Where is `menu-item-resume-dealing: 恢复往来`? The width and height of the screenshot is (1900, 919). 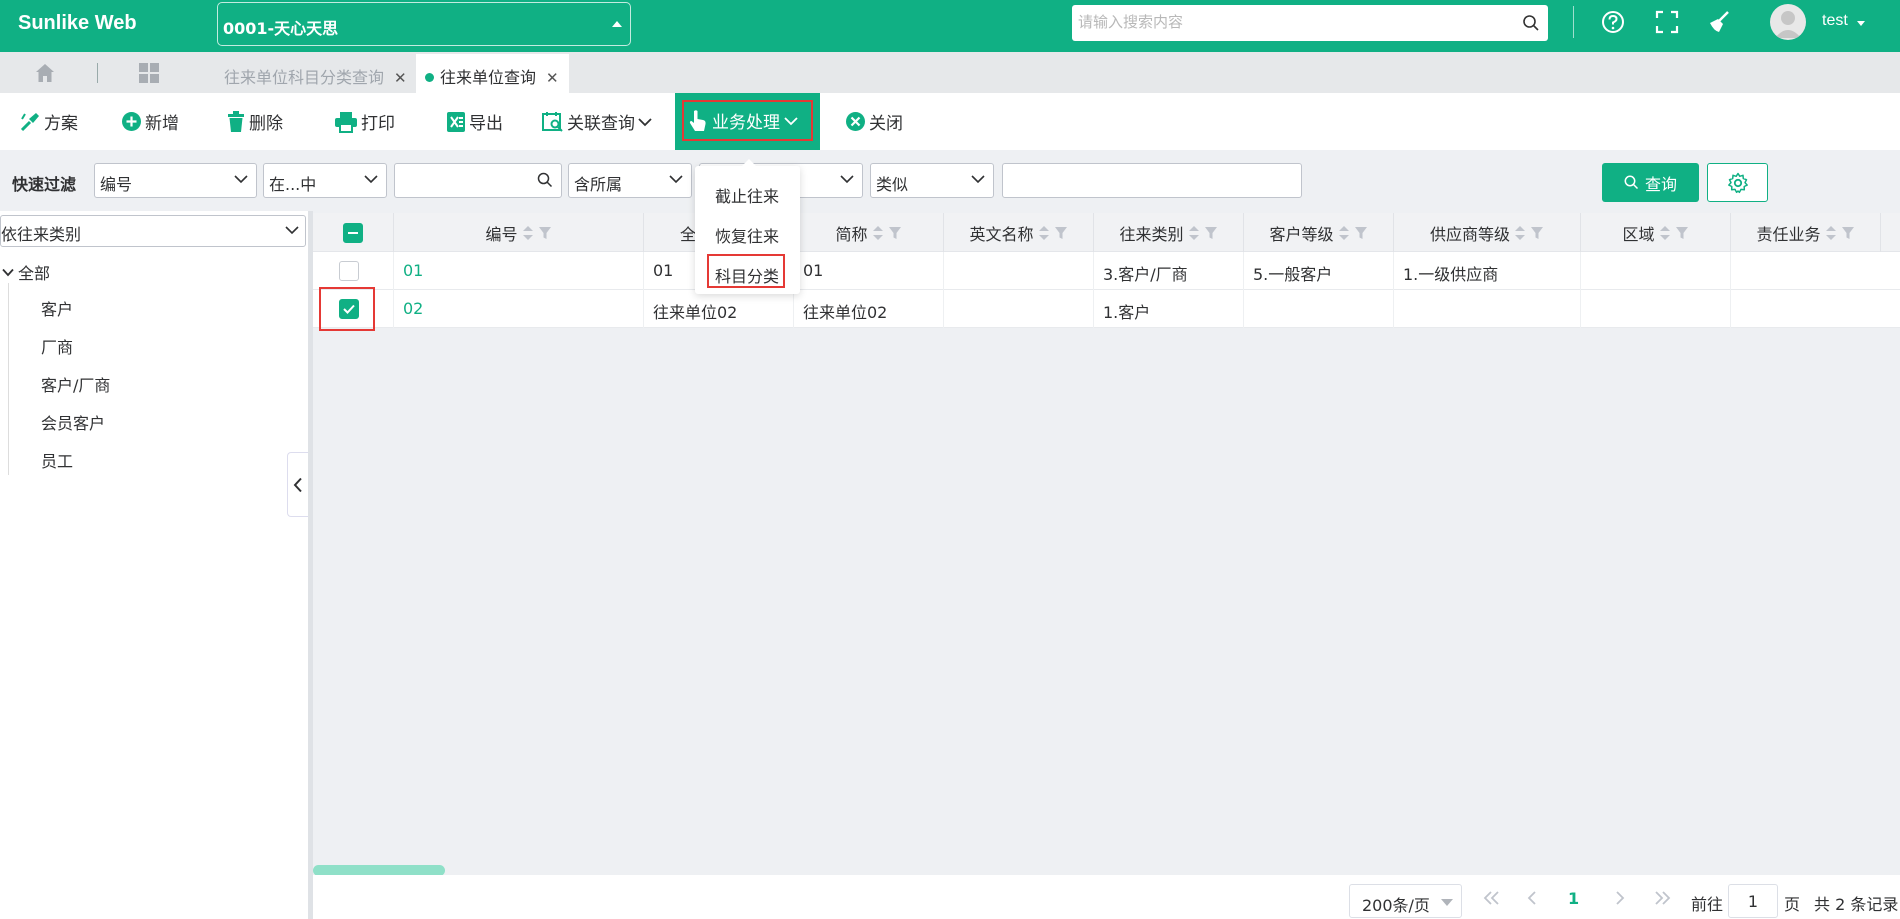
menu-item-resume-dealing: 恢复往来 is located at coordinates (747, 235).